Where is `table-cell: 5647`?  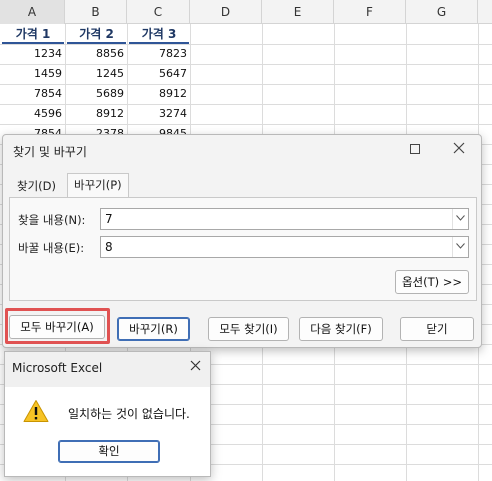
table-cell: 5647 is located at coordinates (158, 74).